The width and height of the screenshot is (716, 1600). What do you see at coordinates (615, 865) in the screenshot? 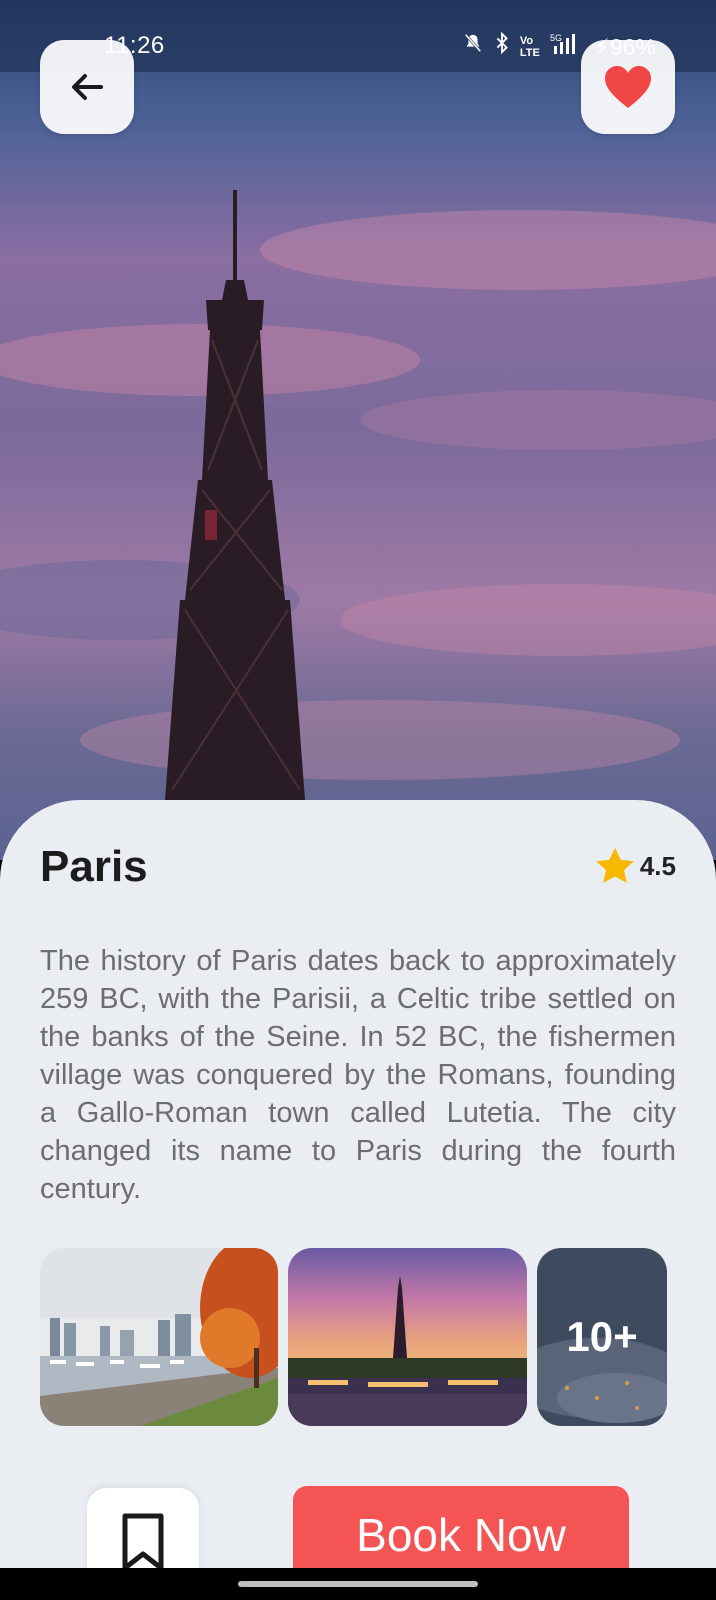
I see `star-icon` at bounding box center [615, 865].